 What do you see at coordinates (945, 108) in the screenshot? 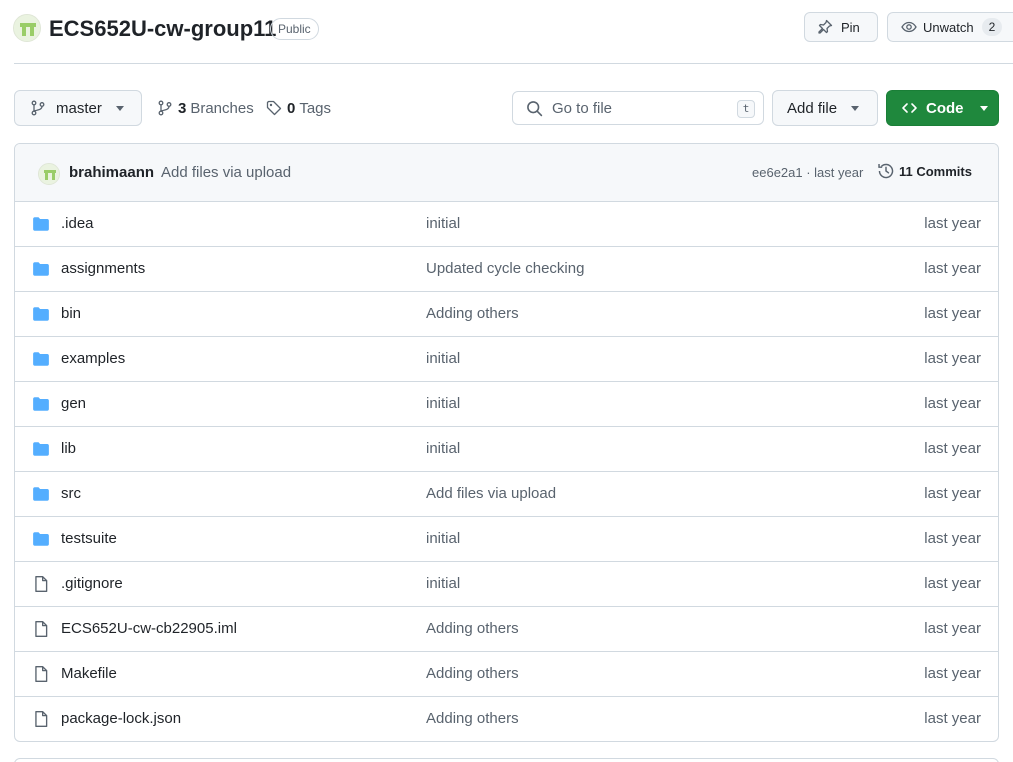
I see `code-label: Code` at bounding box center [945, 108].